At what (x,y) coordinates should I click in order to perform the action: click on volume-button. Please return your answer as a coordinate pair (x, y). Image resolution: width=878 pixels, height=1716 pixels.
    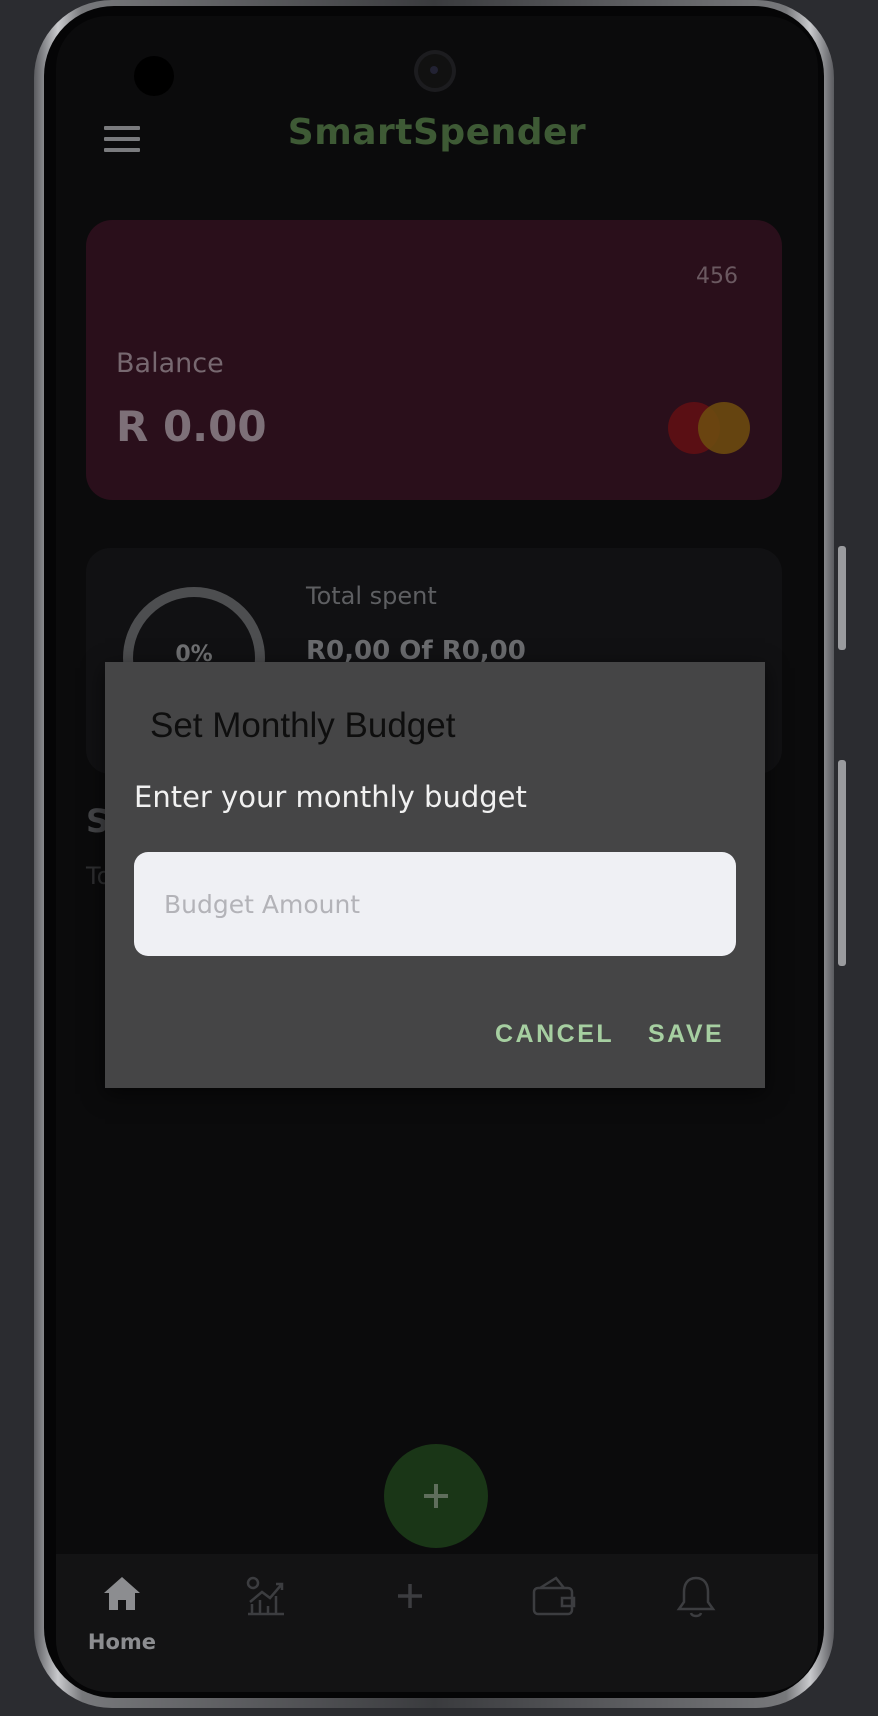
    Looking at the image, I should click on (842, 598).